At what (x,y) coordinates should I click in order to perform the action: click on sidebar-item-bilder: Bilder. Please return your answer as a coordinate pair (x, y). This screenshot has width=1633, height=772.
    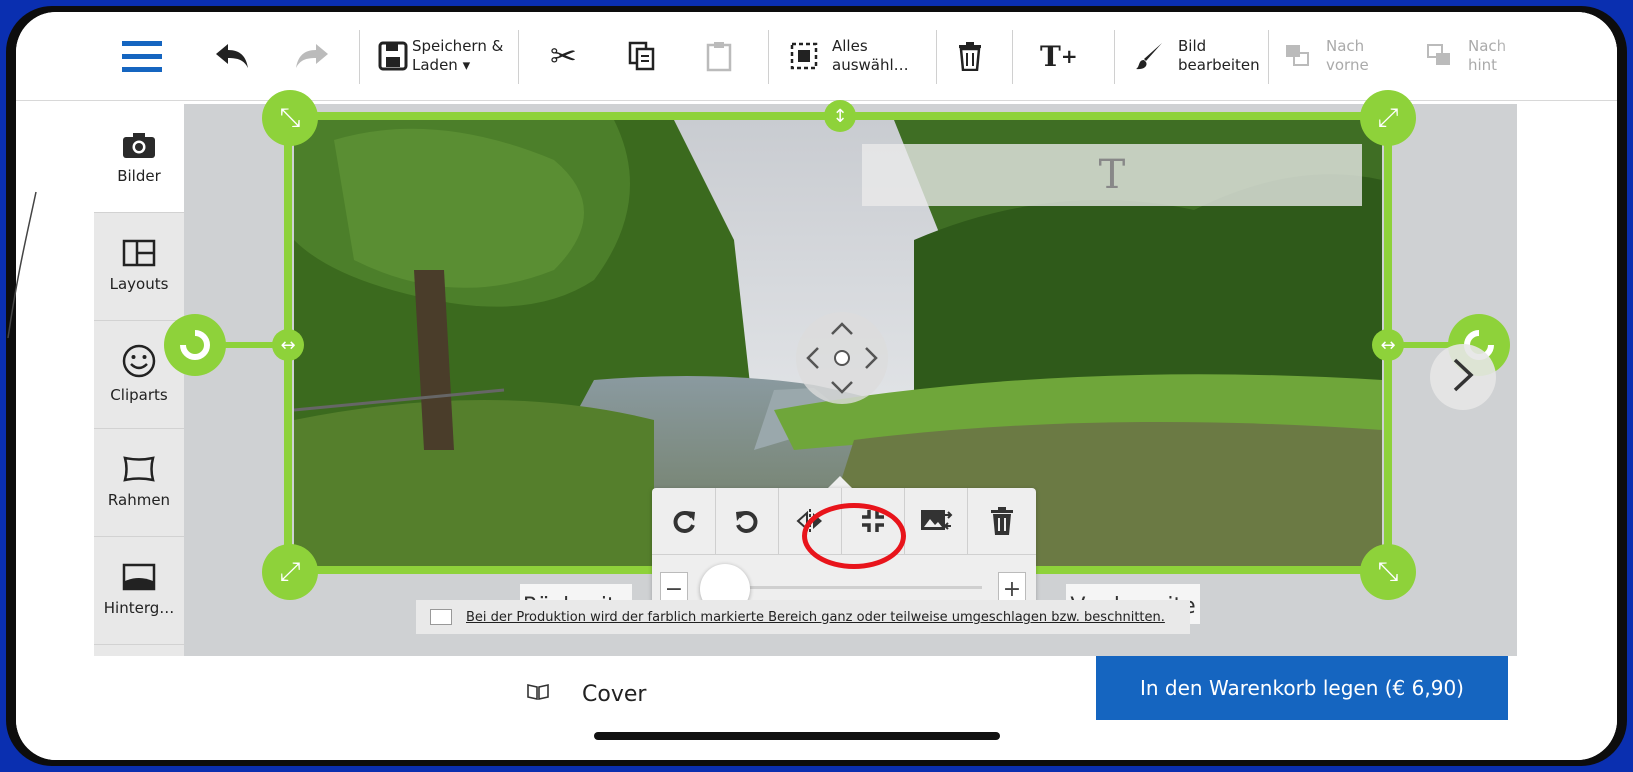
    Looking at the image, I should click on (139, 158).